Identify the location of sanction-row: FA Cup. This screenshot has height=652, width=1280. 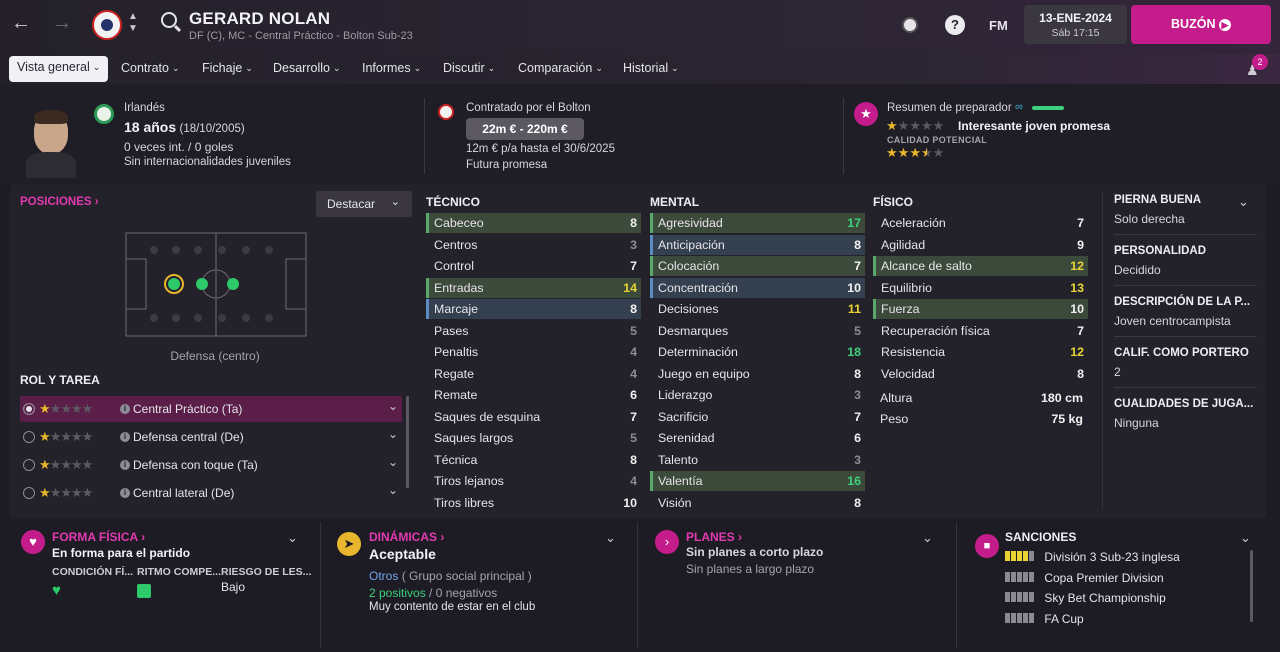
(1044, 619).